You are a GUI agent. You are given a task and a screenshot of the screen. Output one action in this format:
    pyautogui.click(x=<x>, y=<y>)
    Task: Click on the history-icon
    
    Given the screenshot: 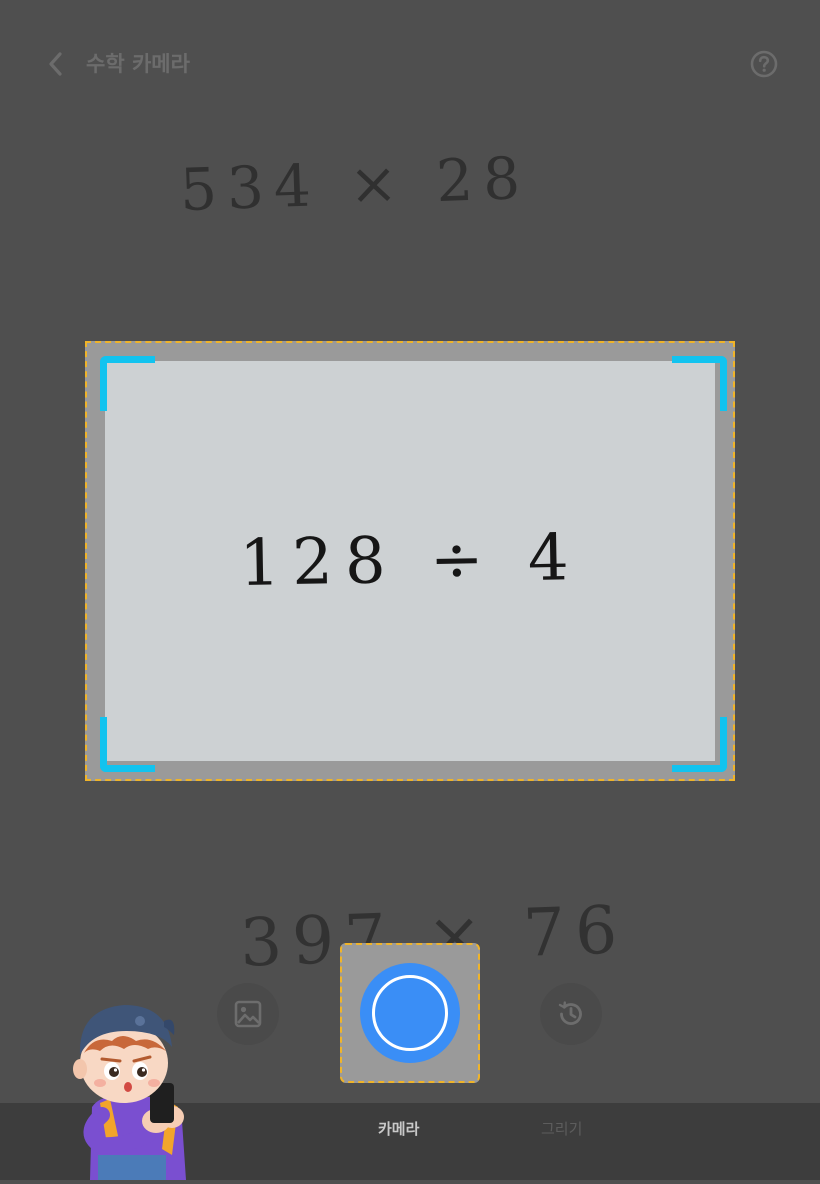 What is the action you would take?
    pyautogui.click(x=570, y=1013)
    